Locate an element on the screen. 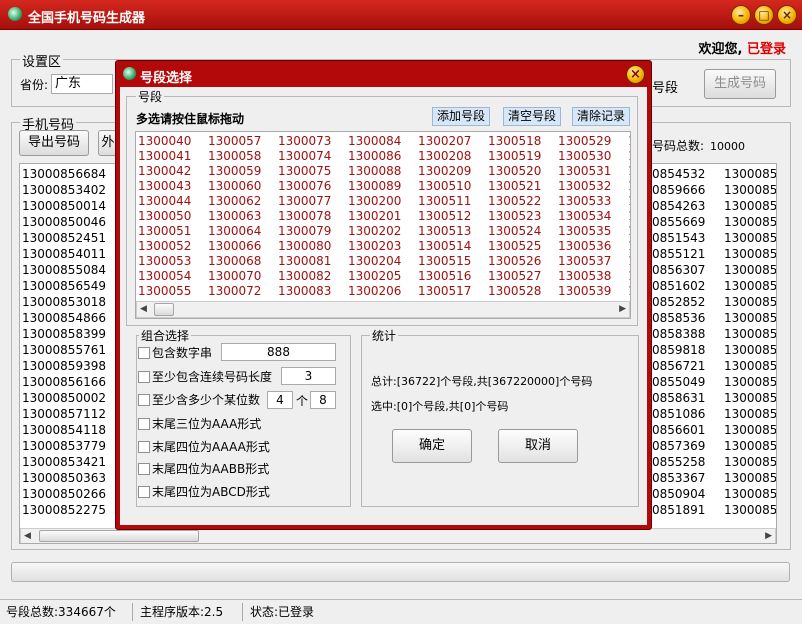  consecutive-input: 3 is located at coordinates (308, 376).